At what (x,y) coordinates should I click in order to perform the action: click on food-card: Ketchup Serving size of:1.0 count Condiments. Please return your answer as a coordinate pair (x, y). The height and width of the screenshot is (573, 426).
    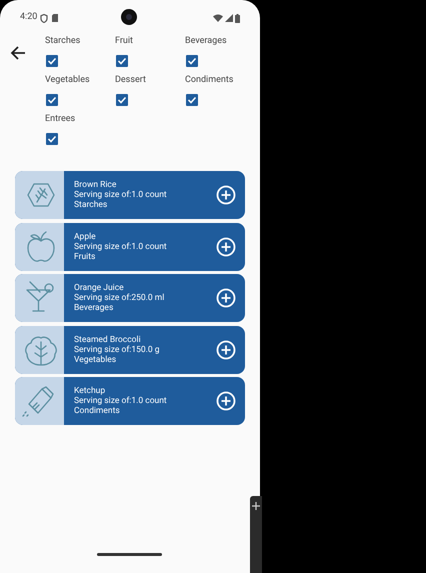
    Looking at the image, I should click on (130, 401).